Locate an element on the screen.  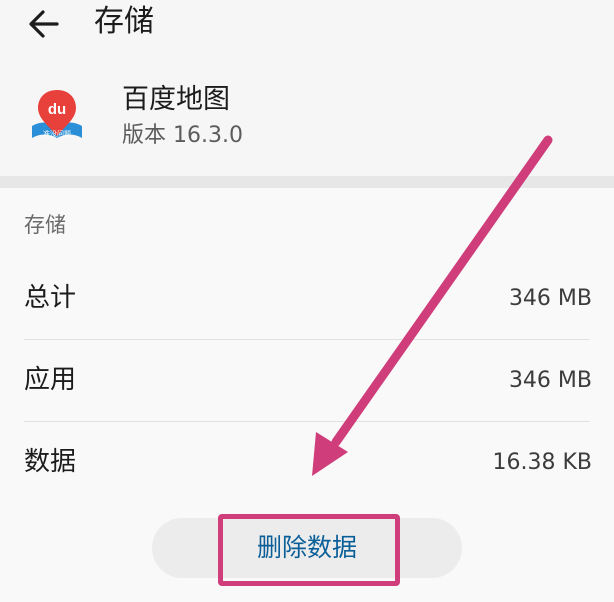
arrow-left-icon is located at coordinates (44, 24).